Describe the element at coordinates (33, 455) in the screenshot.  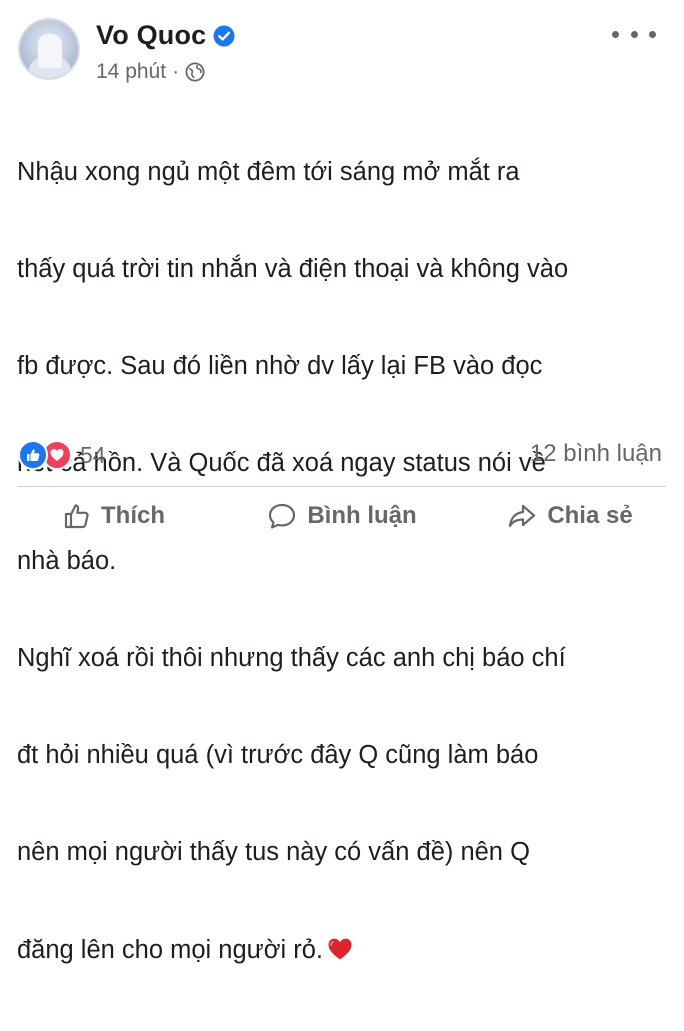
I see `like-reaction-icon` at that location.